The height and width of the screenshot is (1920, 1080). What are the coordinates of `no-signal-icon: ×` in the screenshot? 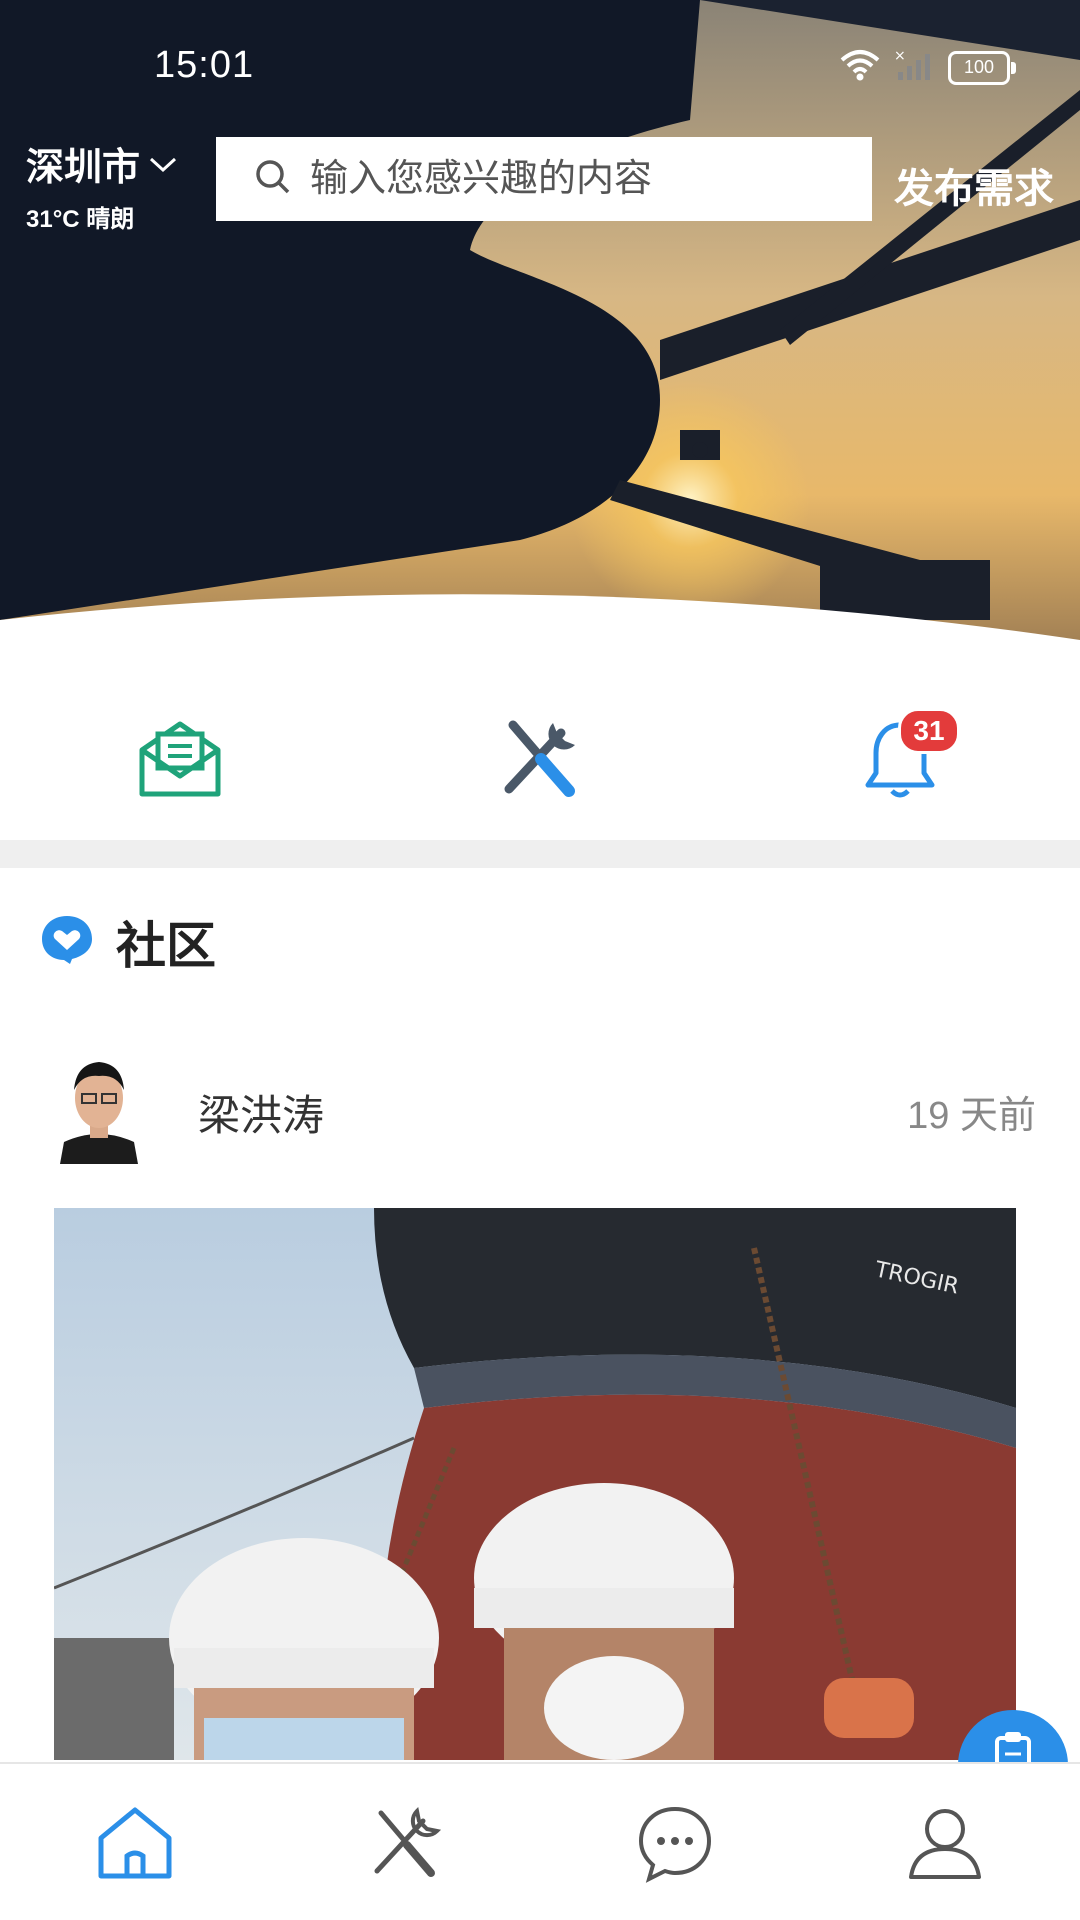 It's located at (914, 67).